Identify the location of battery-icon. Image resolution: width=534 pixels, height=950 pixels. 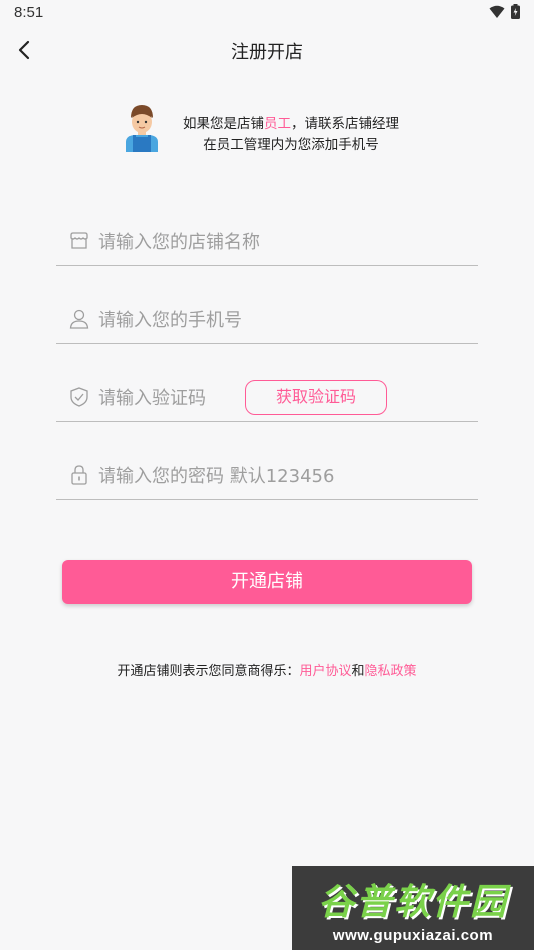
(515, 11).